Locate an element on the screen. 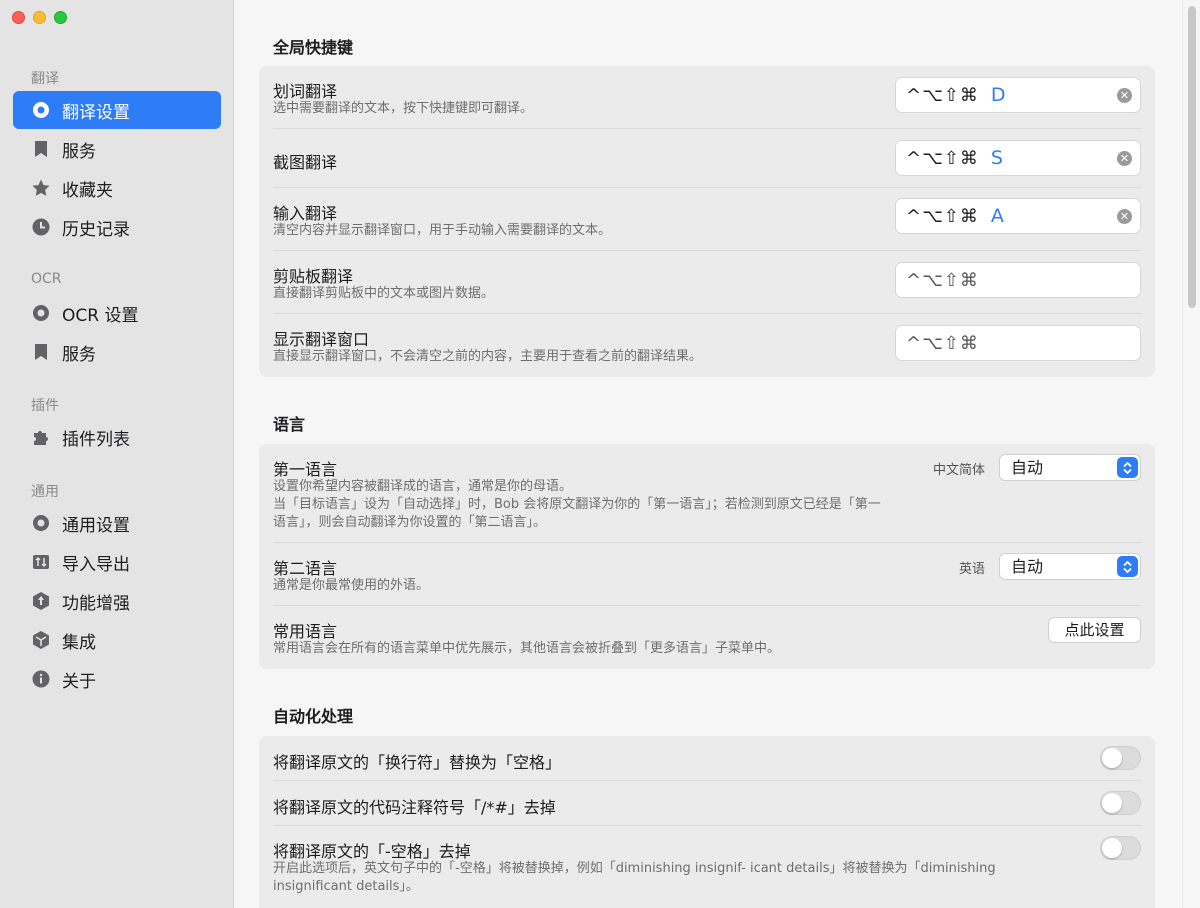  shortcut-row-clipboard-translate: 剪贴板翻译 直接翻译剪贴板中的文本或图片数据。 ^⌥⇧⌘ is located at coordinates (707, 282).